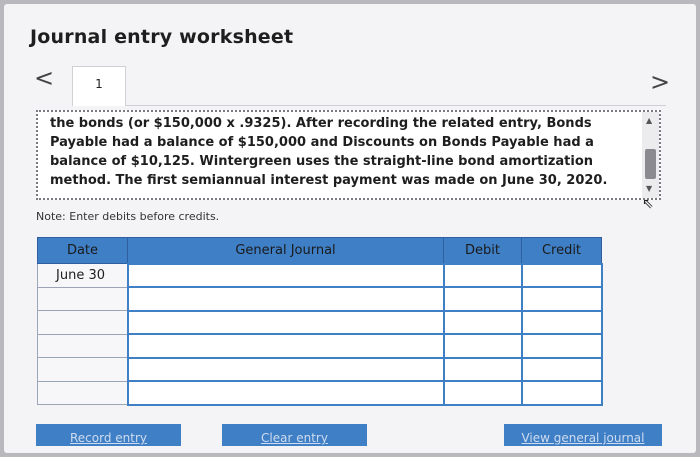  I want to click on scrollbar: ▲ ▼, so click(650, 155).